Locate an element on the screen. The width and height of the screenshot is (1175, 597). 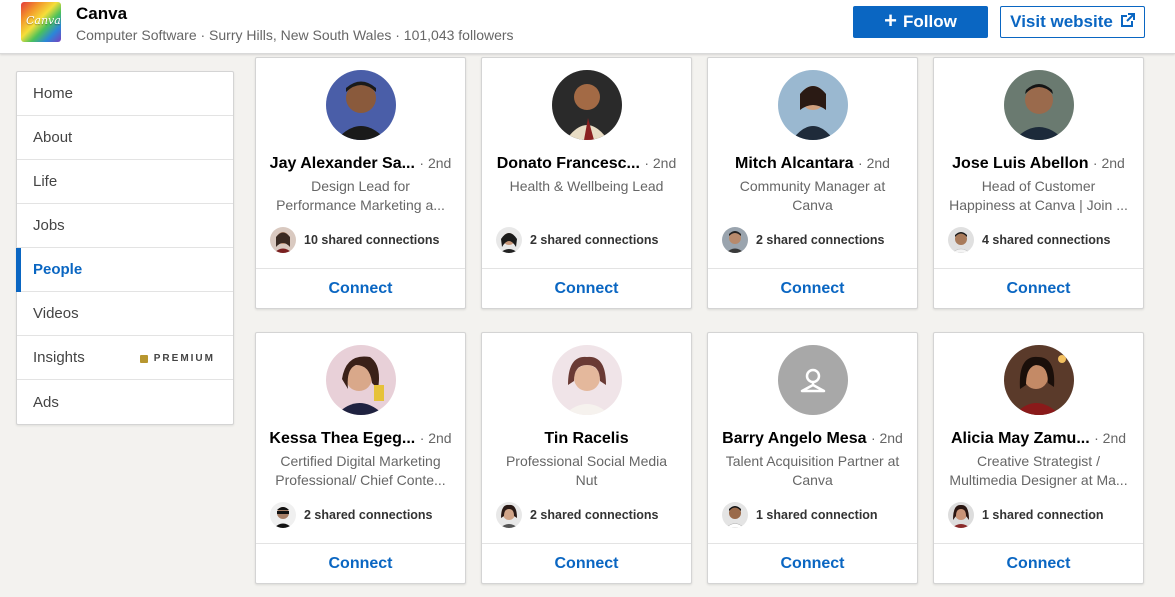
person-name: Mitch Alcantara is located at coordinates (794, 163).